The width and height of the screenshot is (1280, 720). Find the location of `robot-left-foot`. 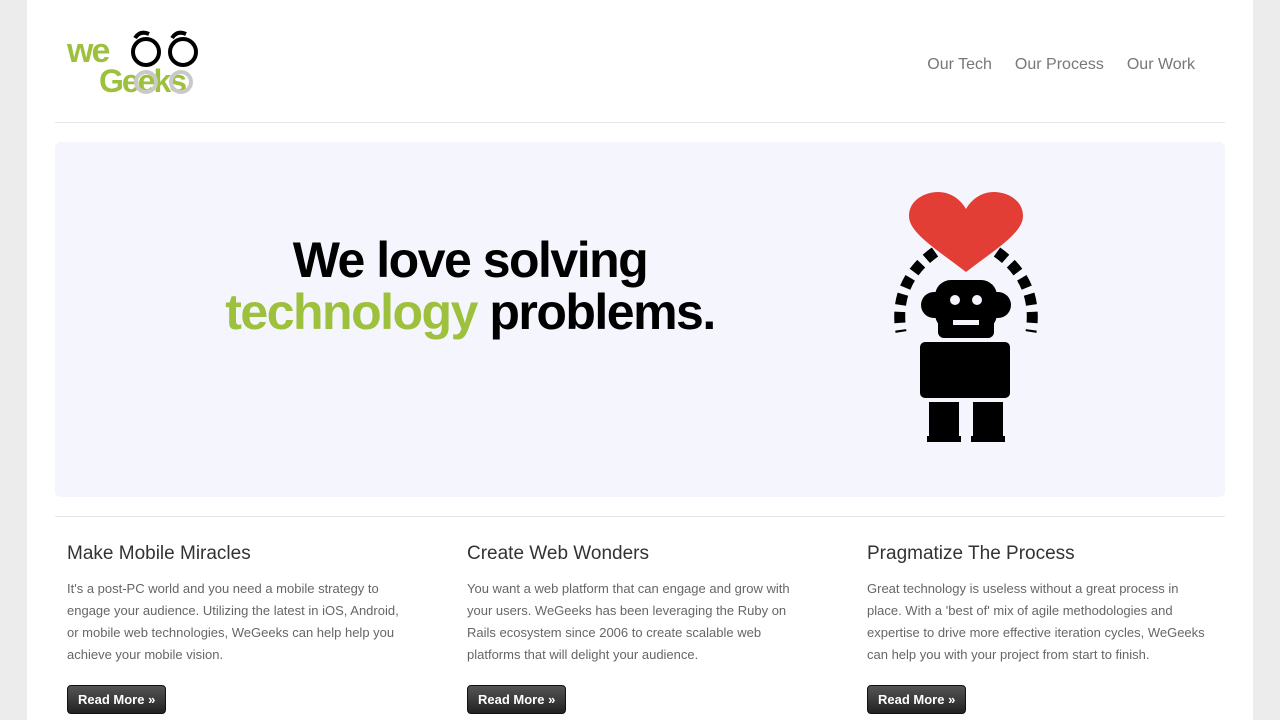

robot-left-foot is located at coordinates (944, 439).